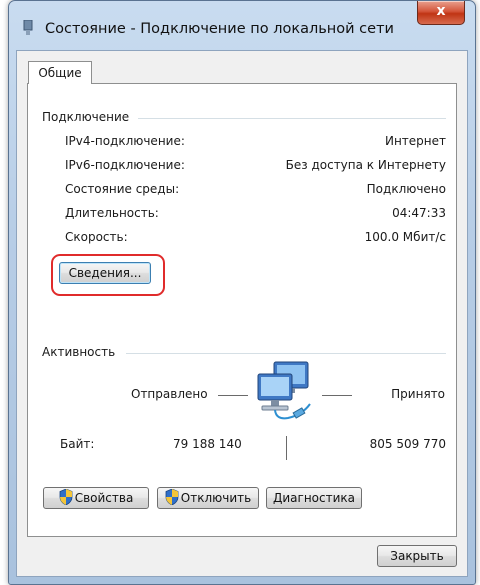 This screenshot has width=480, height=585. What do you see at coordinates (365, 165) in the screenshot?
I see `ipv6-value: Без доступа к Интернету` at bounding box center [365, 165].